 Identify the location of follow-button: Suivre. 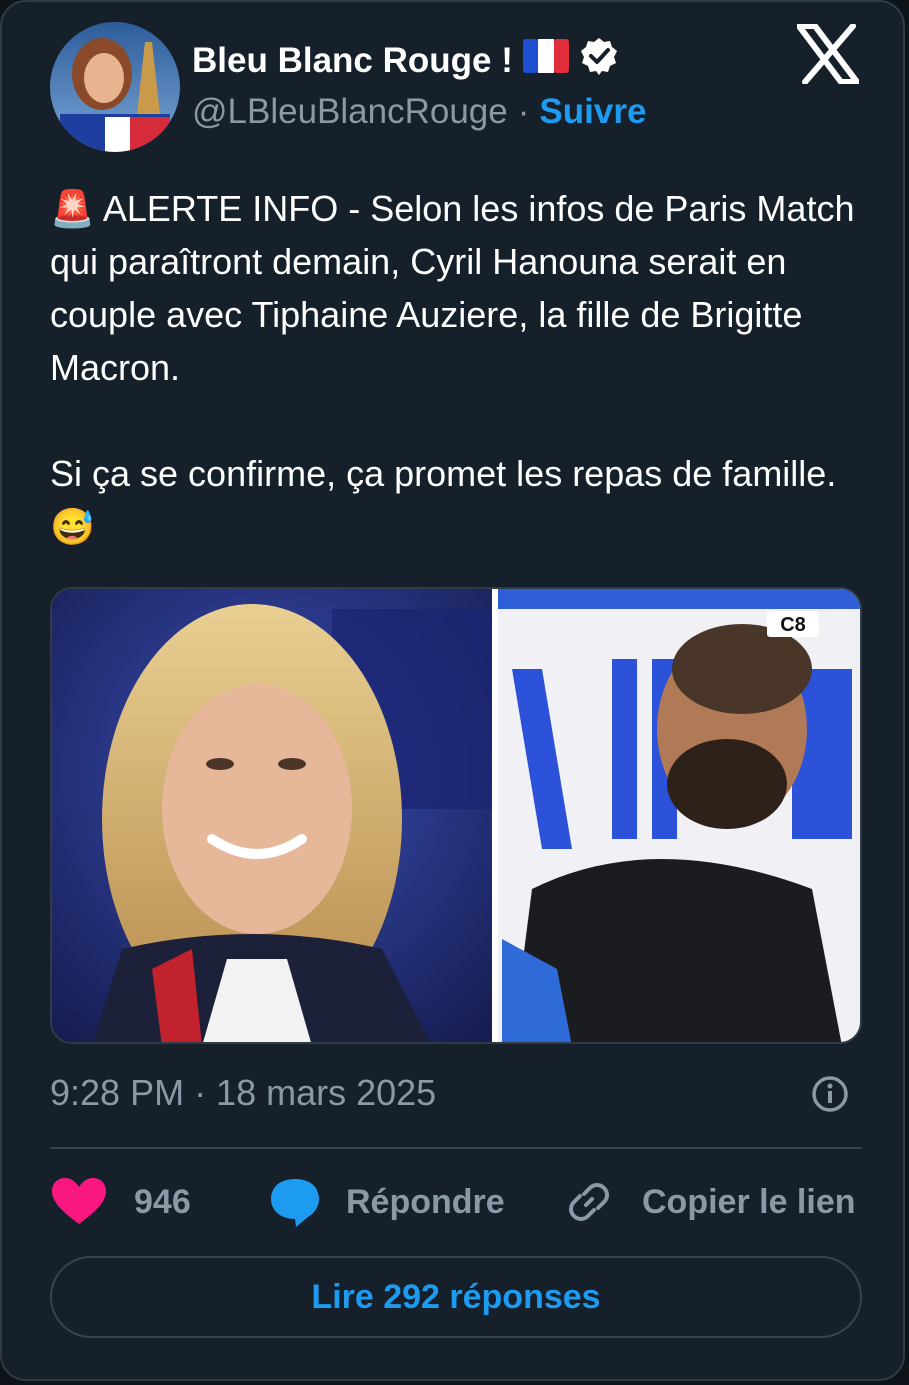
(592, 112).